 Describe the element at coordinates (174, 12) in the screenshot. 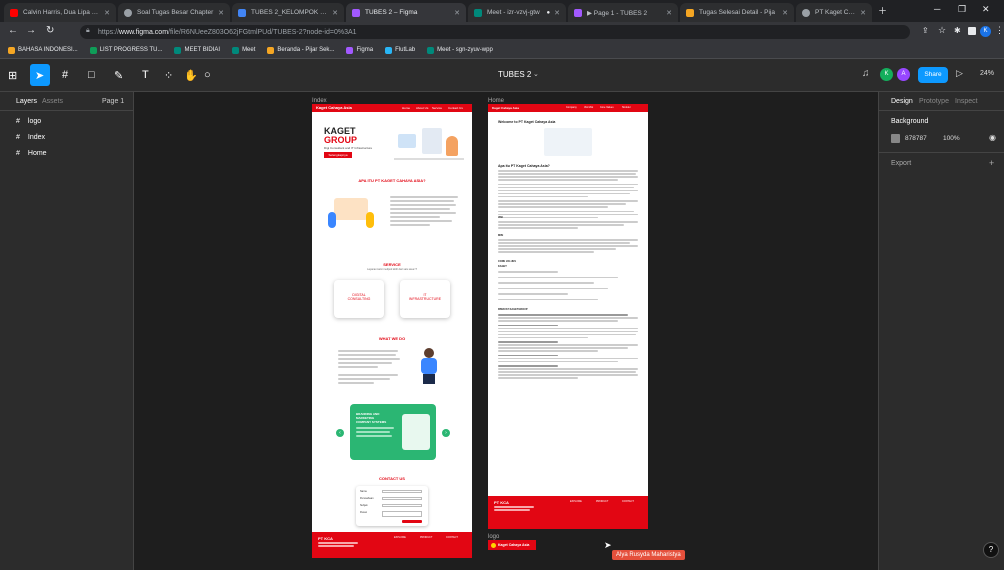

I see `browser-tab: Soal Tugas Besar Chapter ✕` at that location.